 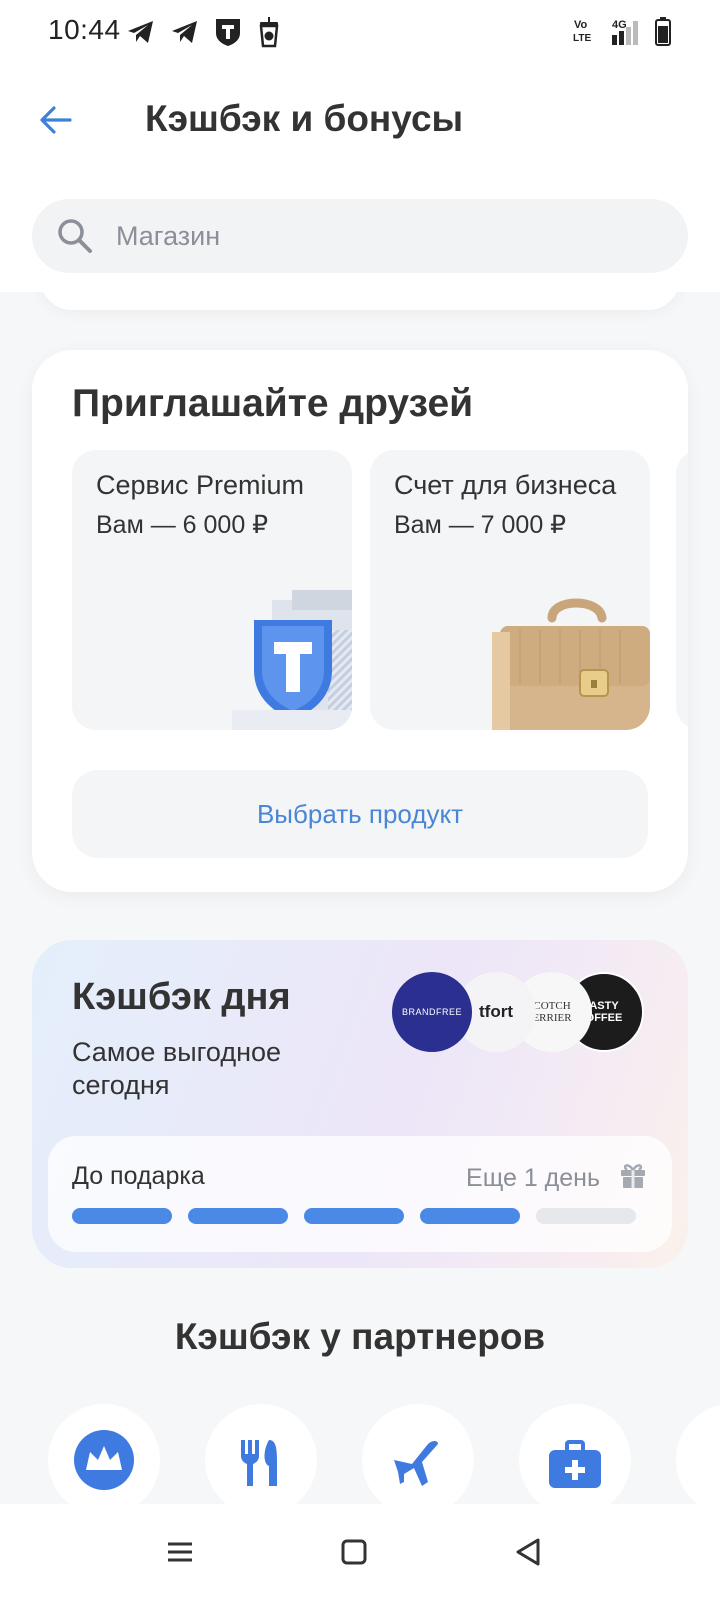 I want to click on brand-logos: ASTY OFFEE COTCH ERRIER tfort BRANDFREE, so click(x=518, y=1012).